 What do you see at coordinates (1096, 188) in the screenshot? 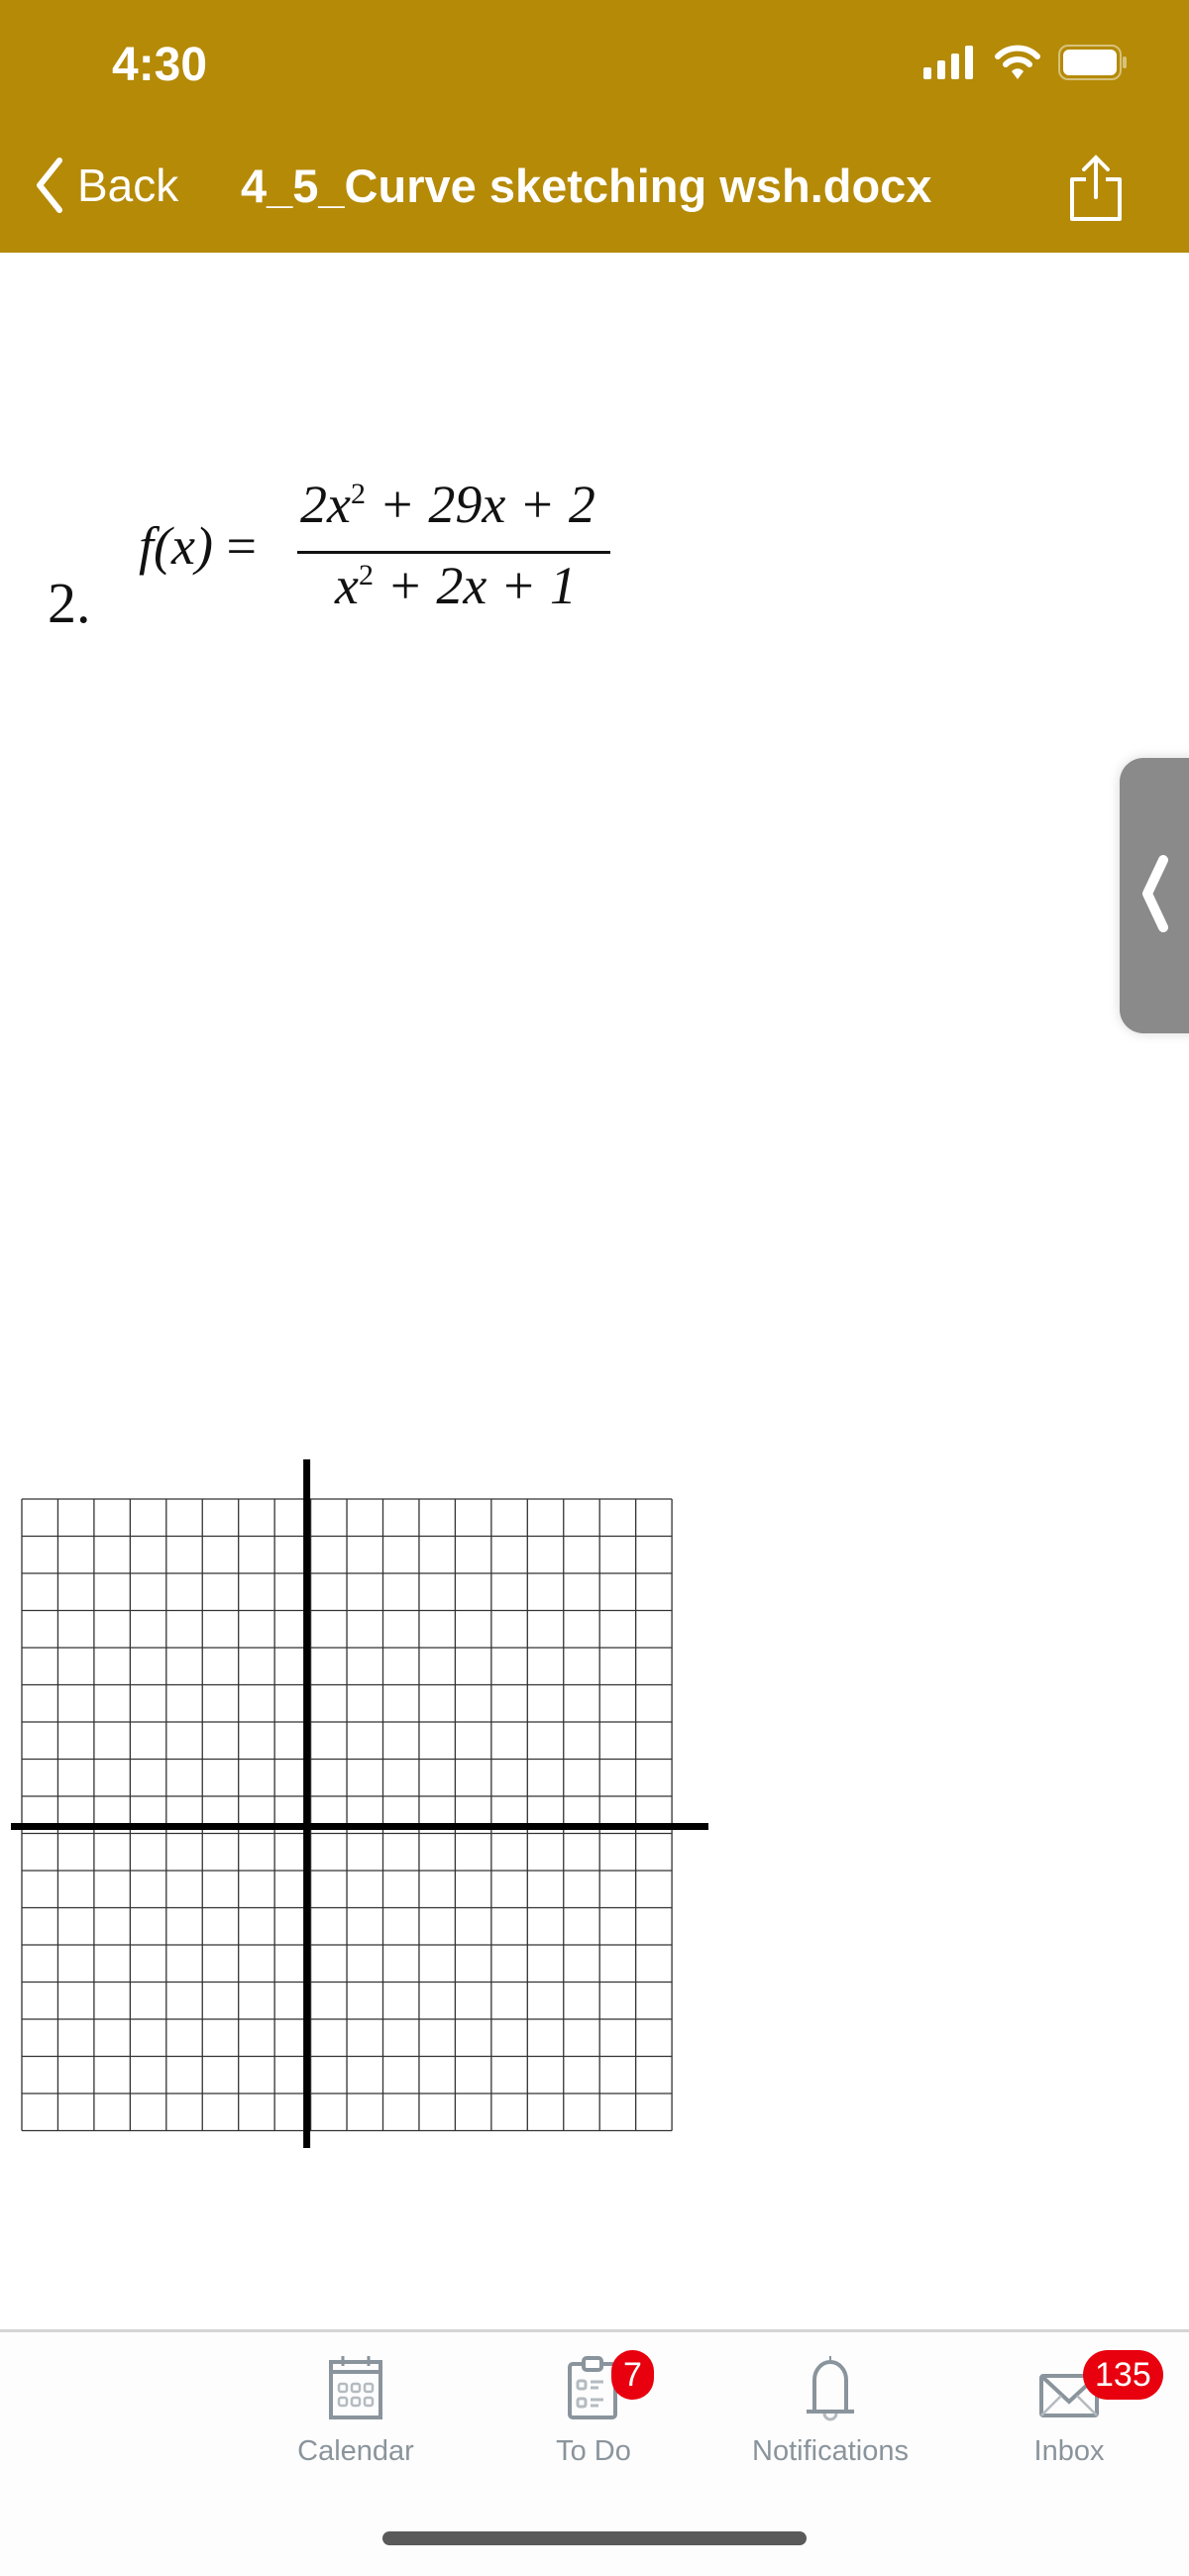
I see `share-icon` at bounding box center [1096, 188].